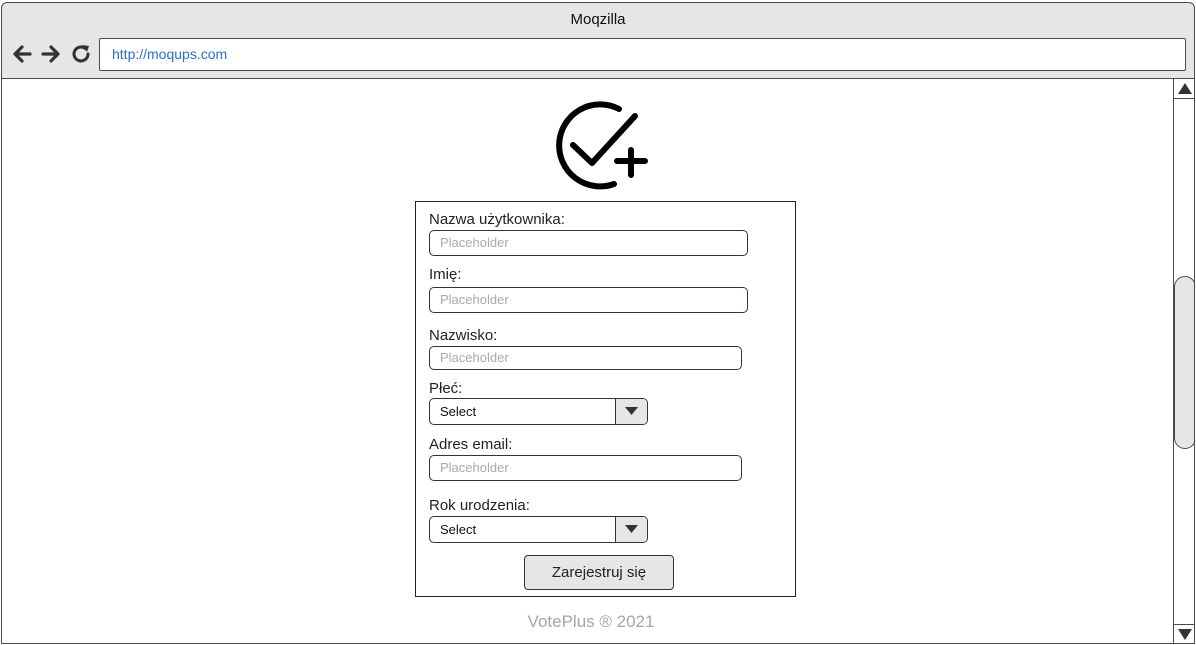  I want to click on gender-dropdown-button, so click(631, 411).